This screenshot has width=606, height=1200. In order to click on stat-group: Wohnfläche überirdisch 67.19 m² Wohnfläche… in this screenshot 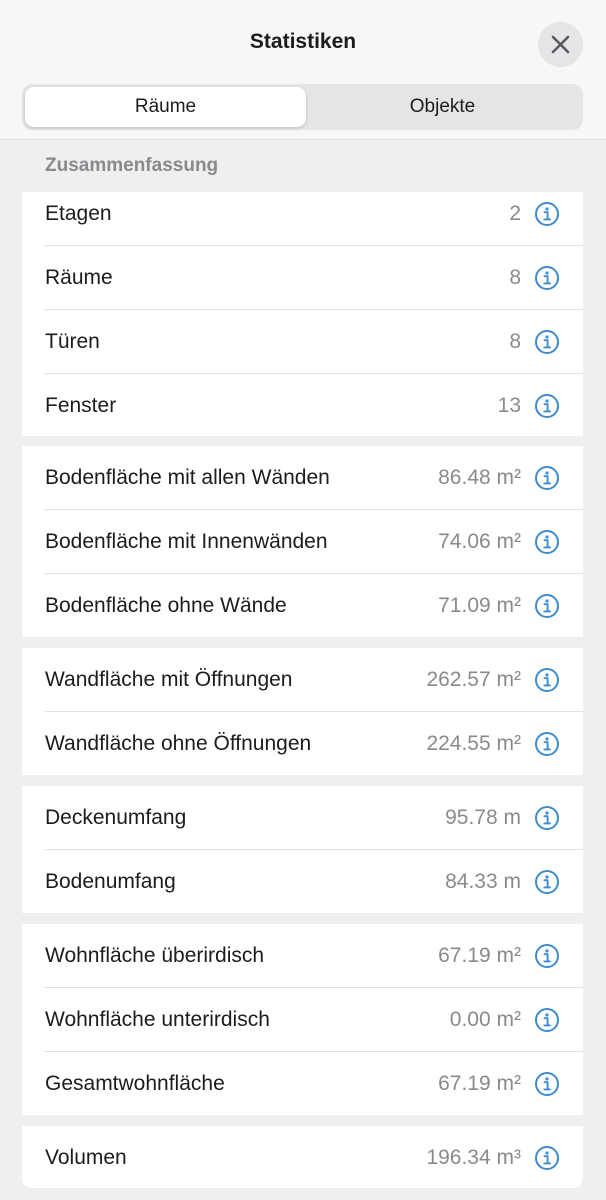, I will do `click(302, 1019)`.